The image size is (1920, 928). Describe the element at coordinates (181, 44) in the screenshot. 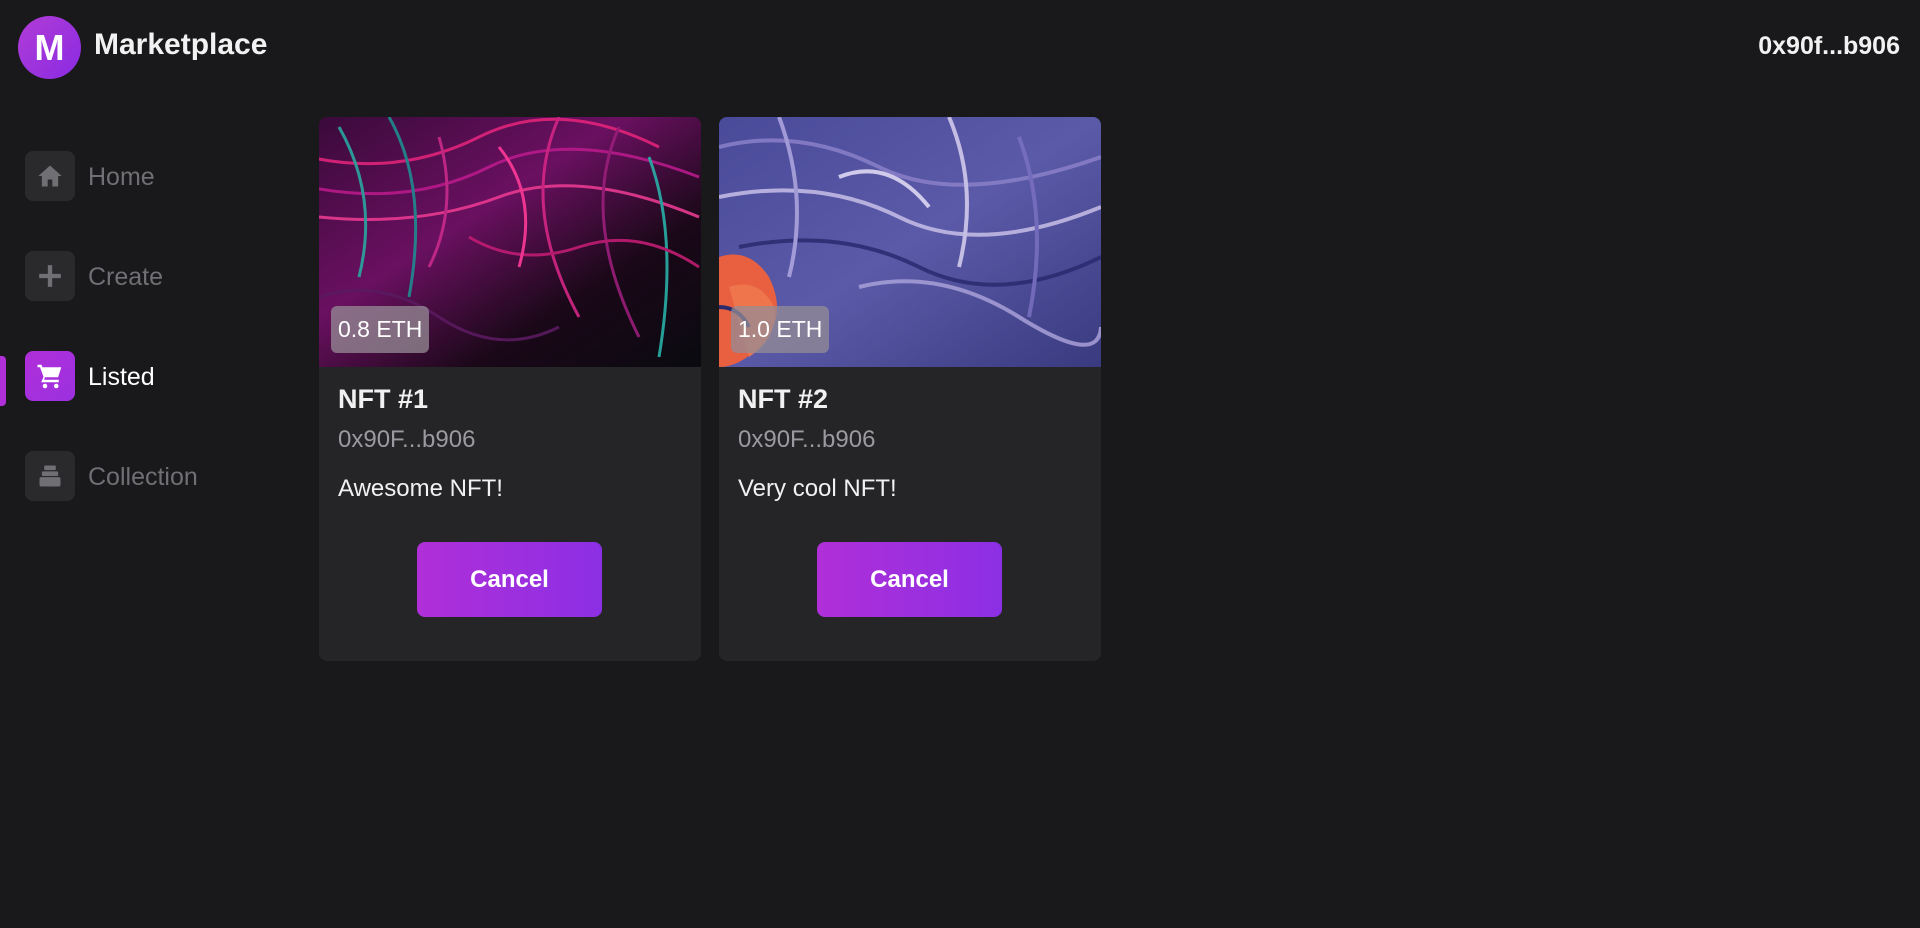

I see `app-title: Marketplace` at that location.